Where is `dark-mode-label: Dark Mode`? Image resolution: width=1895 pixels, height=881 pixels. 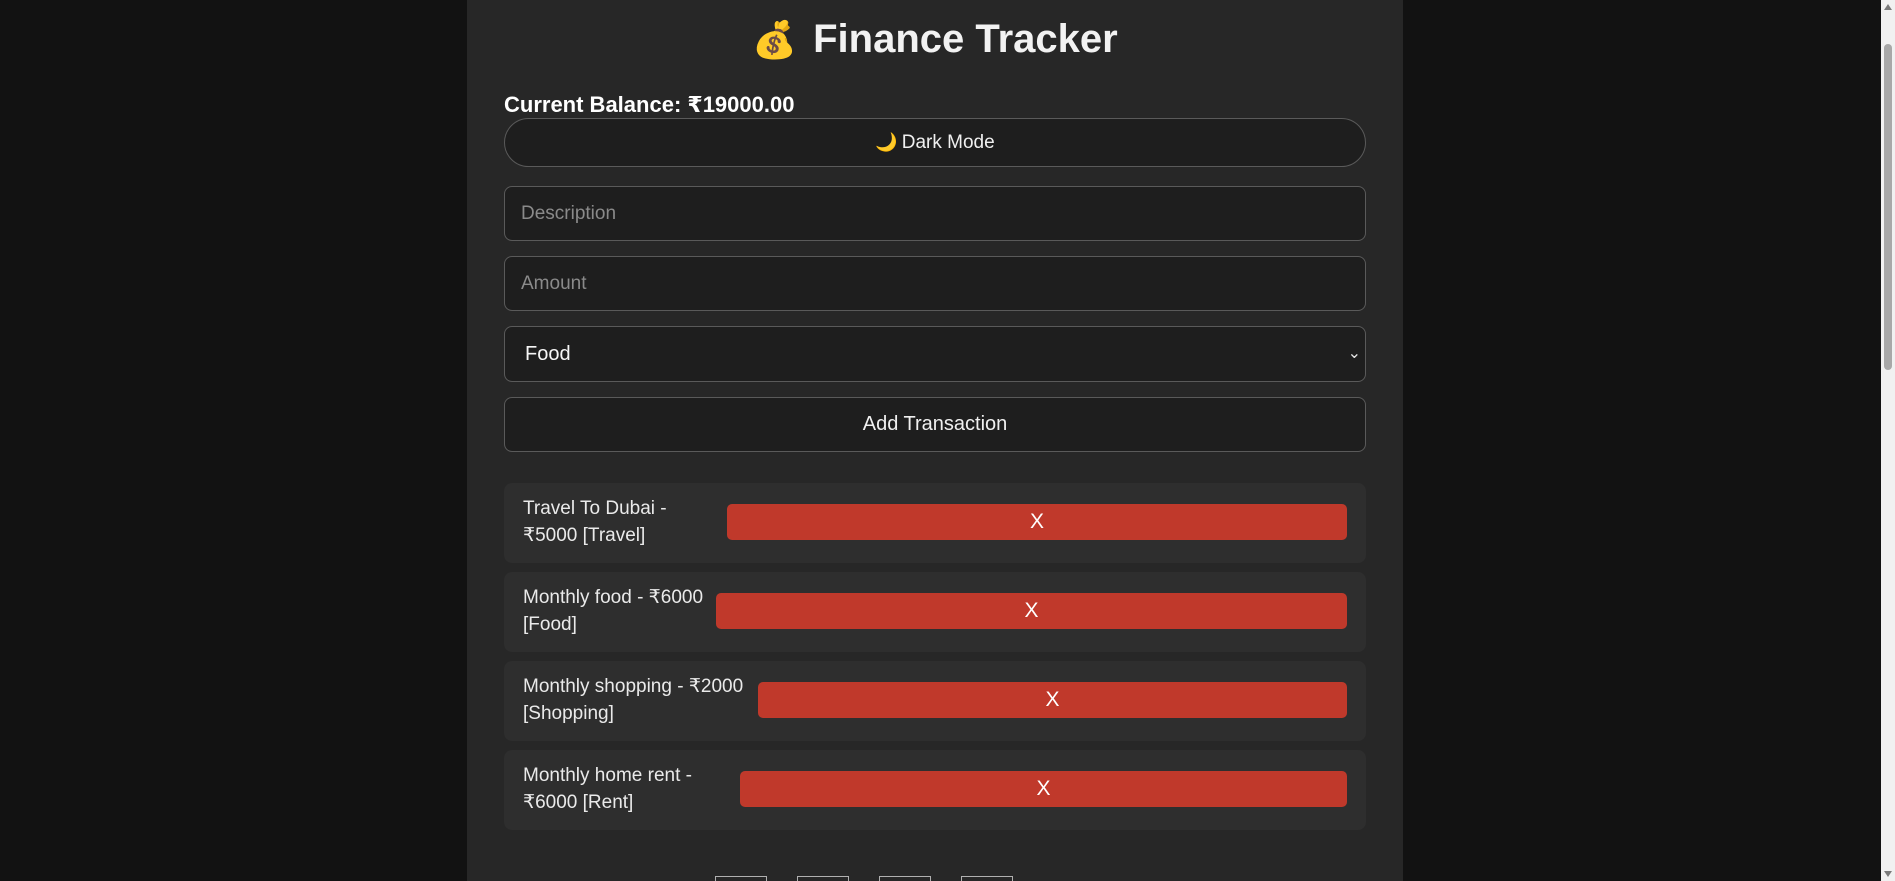 dark-mode-label: Dark Mode is located at coordinates (948, 142).